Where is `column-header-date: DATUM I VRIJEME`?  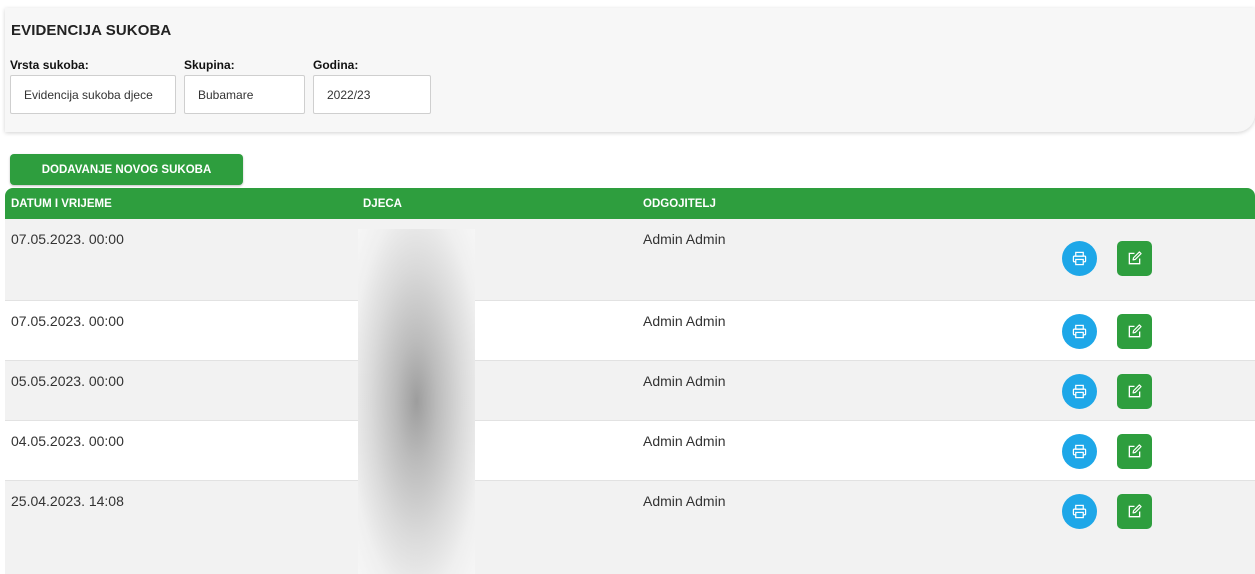
column-header-date: DATUM I VRIJEME is located at coordinates (61, 204).